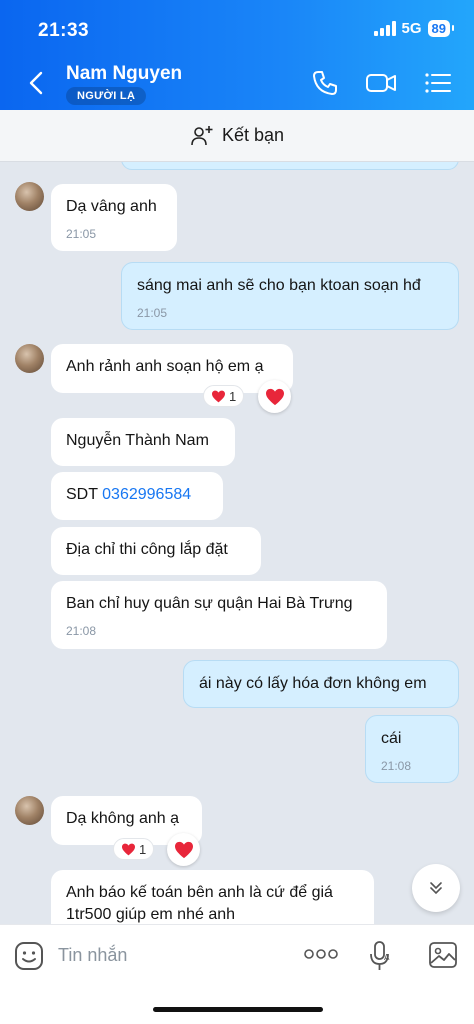 The image size is (474, 1024). Describe the element at coordinates (438, 83) in the screenshot. I see `menu-list-icon` at that location.